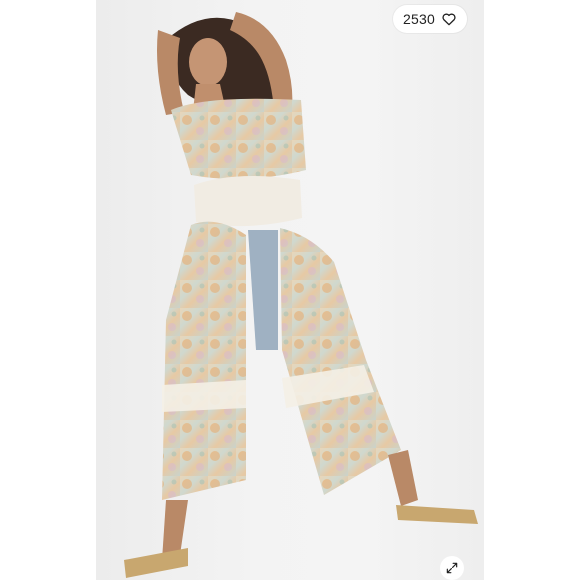  I want to click on like-count: 2530, so click(419, 19).